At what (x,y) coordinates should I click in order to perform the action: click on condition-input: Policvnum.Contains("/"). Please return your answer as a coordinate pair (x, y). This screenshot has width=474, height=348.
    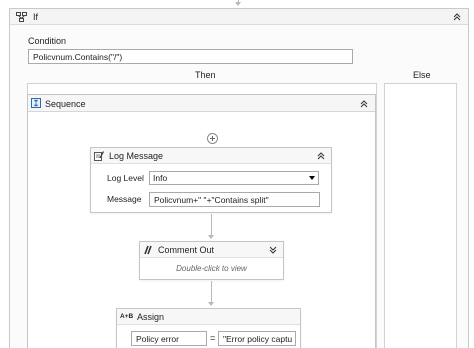
    Looking at the image, I should click on (190, 56).